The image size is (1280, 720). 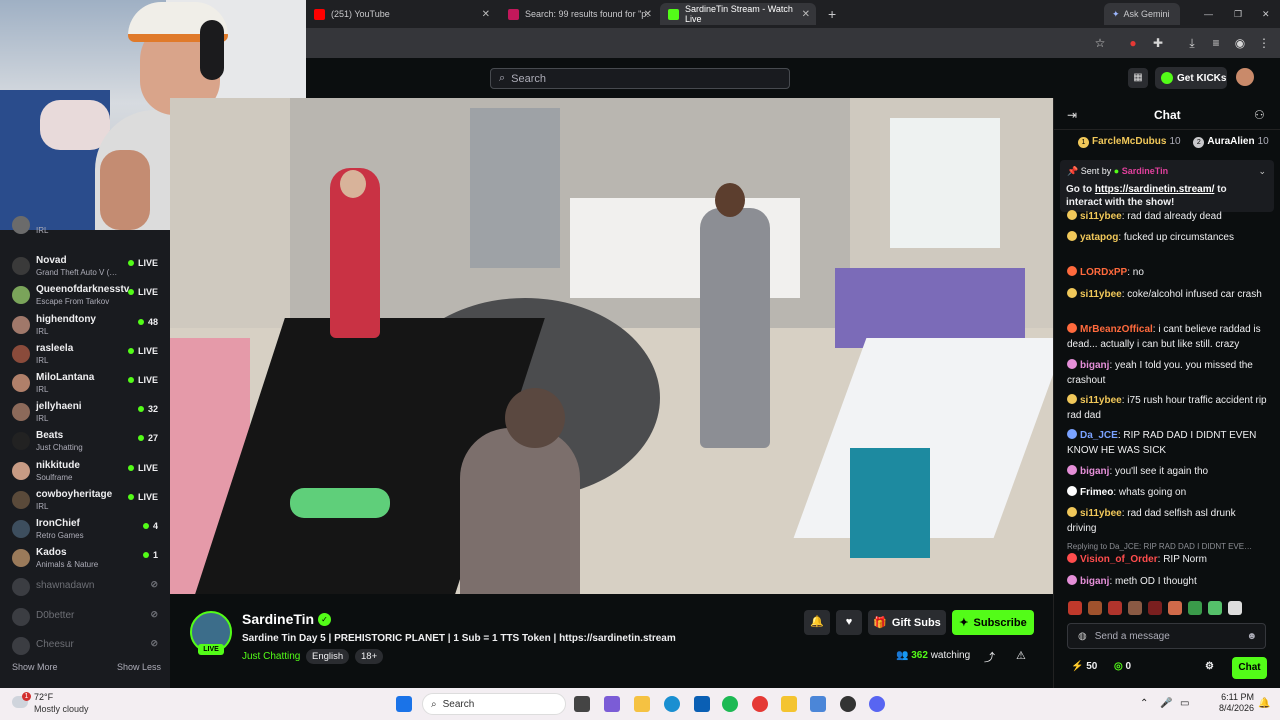 I want to click on chat-username: yatapog, so click(x=1099, y=237).